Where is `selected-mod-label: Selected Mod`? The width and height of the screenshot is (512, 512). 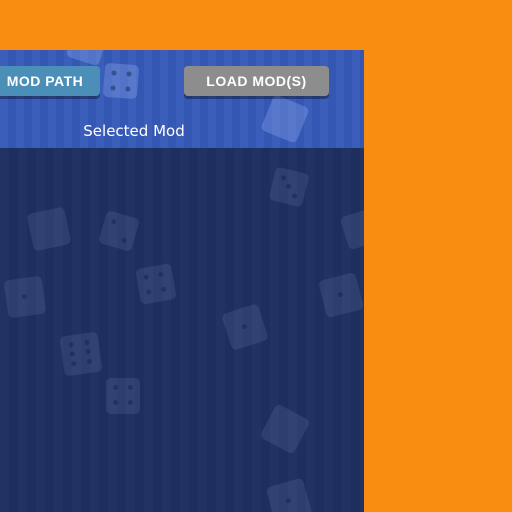
selected-mod-label: Selected Mod is located at coordinates (134, 131).